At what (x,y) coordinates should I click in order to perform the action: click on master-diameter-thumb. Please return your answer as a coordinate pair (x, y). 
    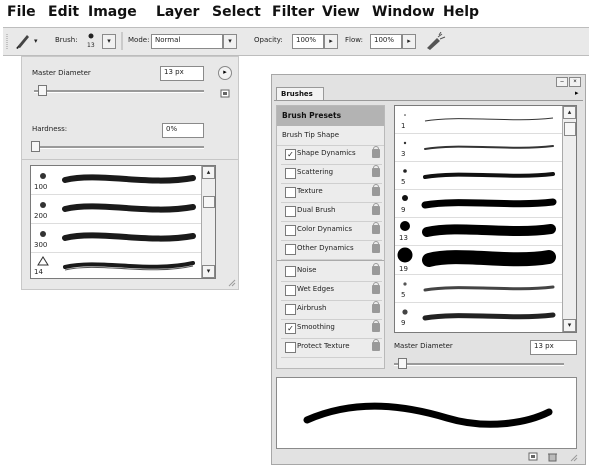
    Looking at the image, I should click on (42, 90).